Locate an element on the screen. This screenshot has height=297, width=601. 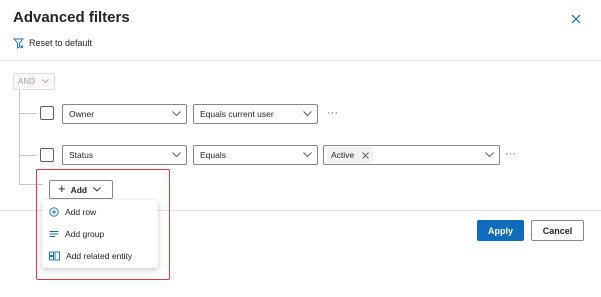
remove-tag-button is located at coordinates (365, 155).